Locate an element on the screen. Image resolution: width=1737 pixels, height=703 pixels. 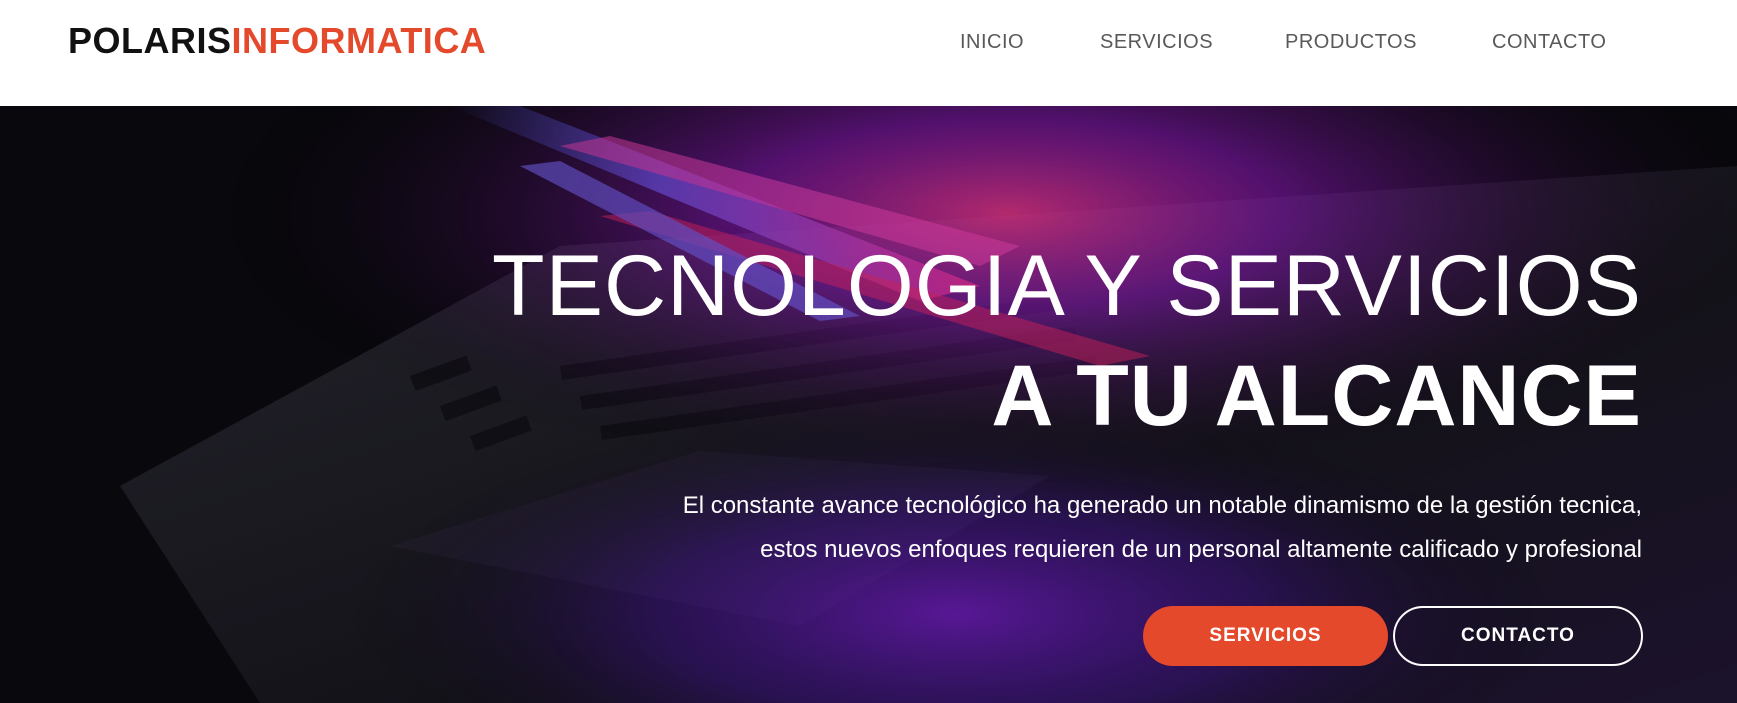
contacto-button: CONTACTO is located at coordinates (1518, 636).